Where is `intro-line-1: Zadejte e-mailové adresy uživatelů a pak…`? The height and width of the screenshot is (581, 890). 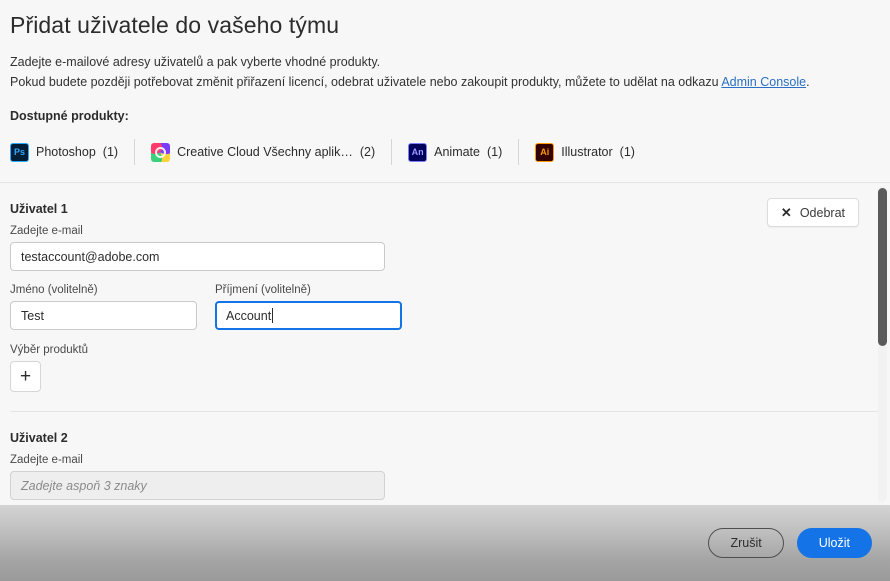
intro-line-1: Zadejte e-mailové adresy uživatelů a pak… is located at coordinates (195, 62).